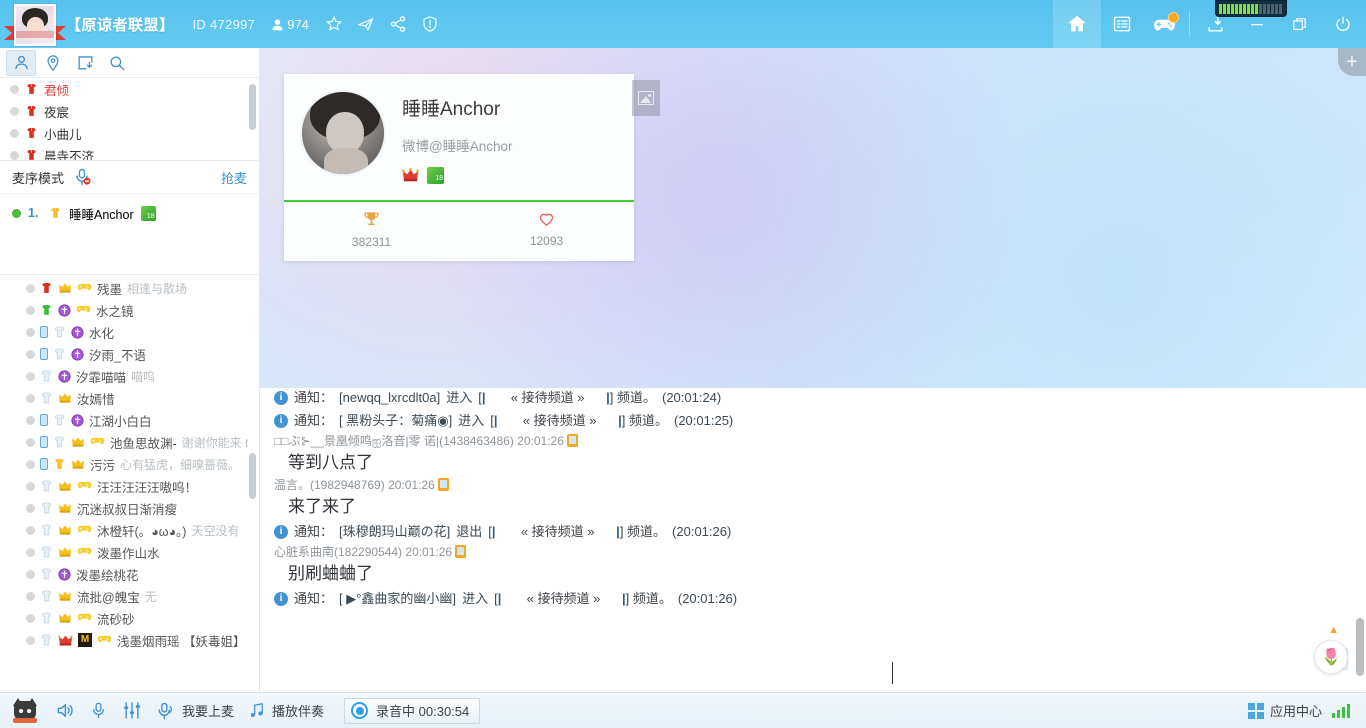 The image size is (1366, 728). I want to click on mic-slot: 1. 睡睡Anchor 18, so click(129, 213).